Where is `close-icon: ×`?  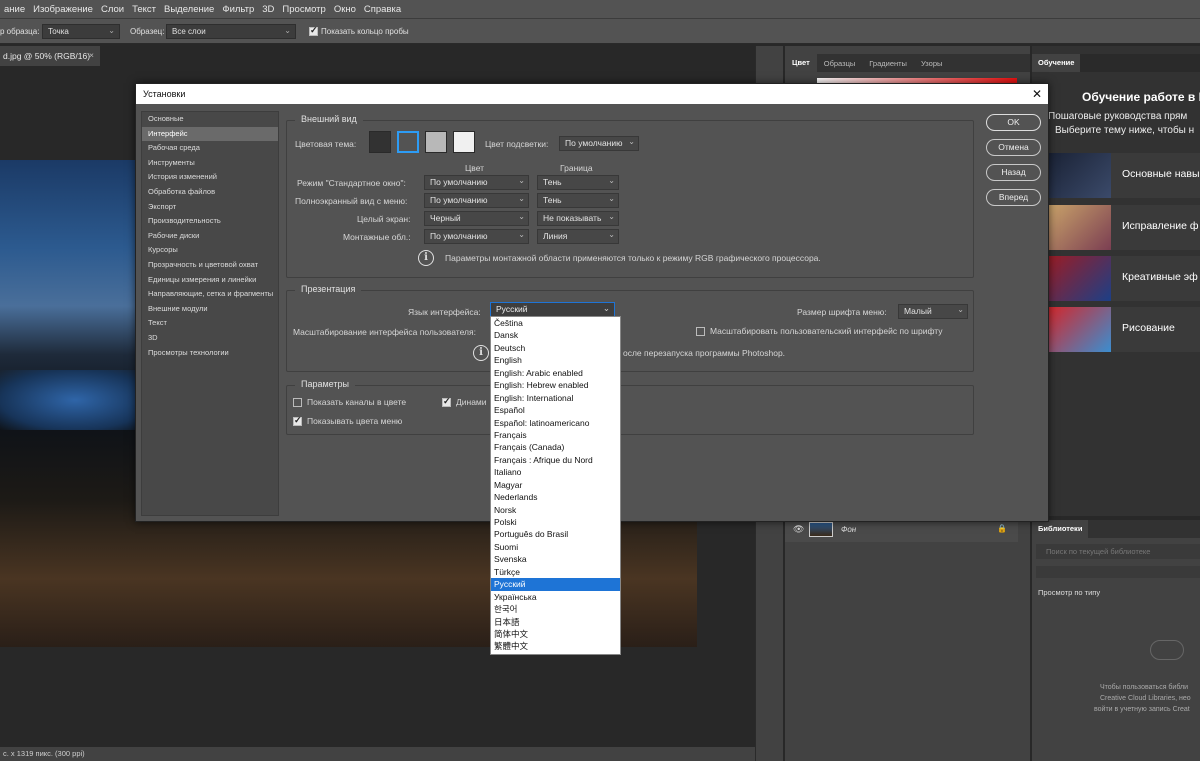 close-icon: × is located at coordinates (91, 55).